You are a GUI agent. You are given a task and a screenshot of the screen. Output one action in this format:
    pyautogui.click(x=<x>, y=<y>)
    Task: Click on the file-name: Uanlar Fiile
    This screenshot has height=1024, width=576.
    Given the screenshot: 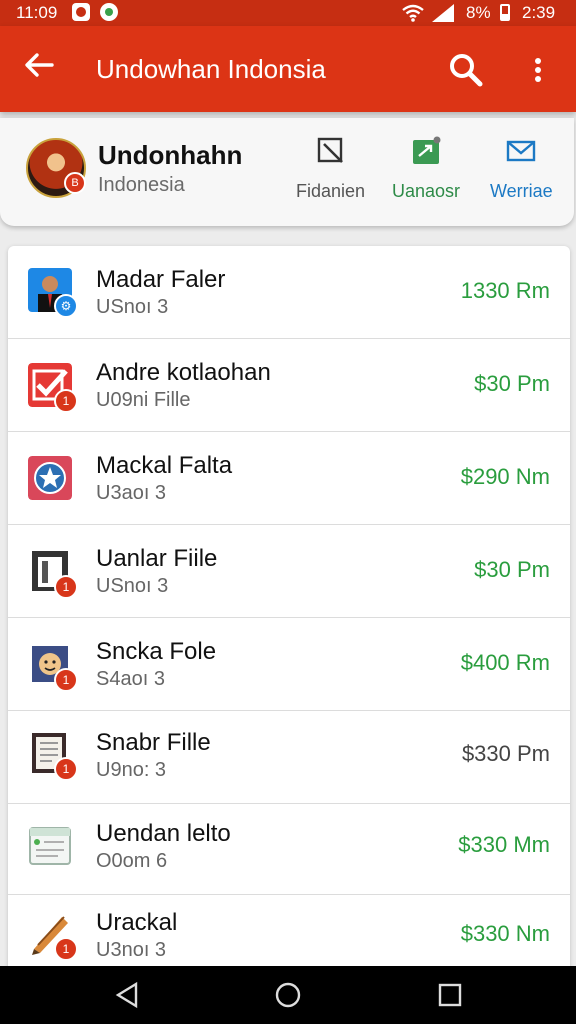 What is the action you would take?
    pyautogui.click(x=157, y=558)
    